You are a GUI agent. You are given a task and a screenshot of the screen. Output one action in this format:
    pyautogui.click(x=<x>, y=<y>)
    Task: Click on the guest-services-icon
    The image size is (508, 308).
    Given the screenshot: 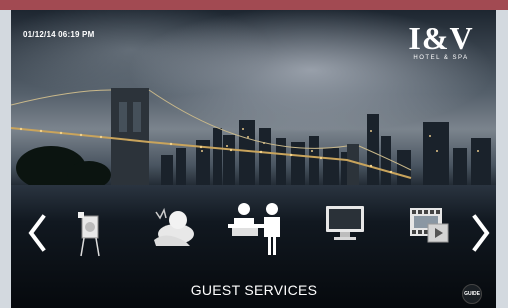 What is the action you would take?
    pyautogui.click(x=254, y=229)
    